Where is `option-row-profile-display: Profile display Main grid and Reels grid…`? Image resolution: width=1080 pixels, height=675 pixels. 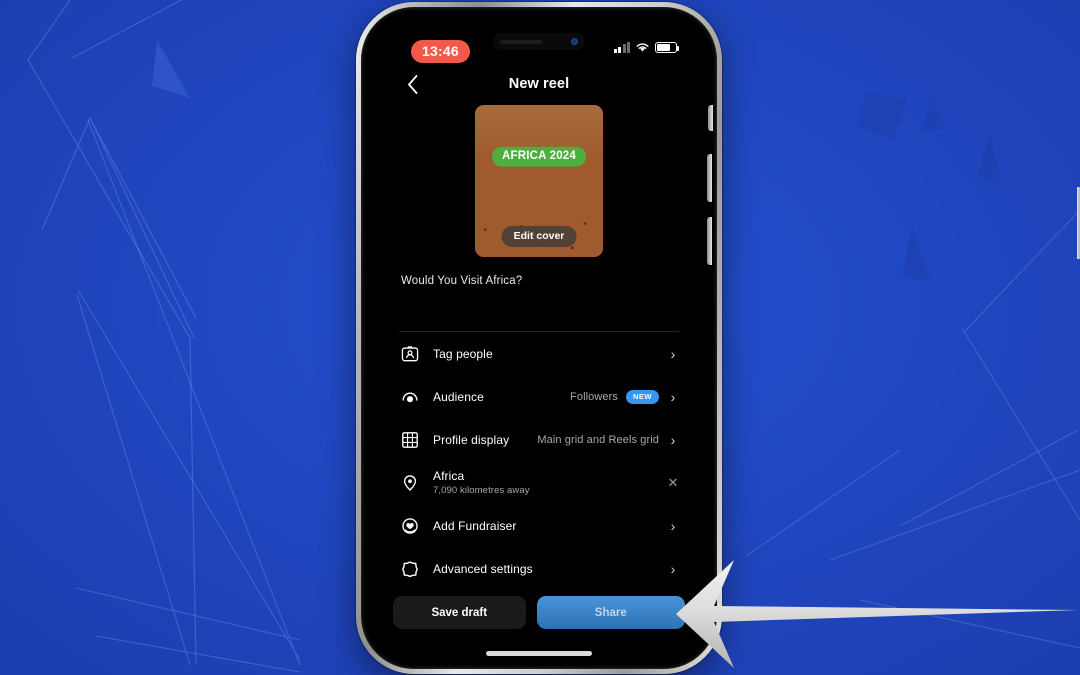
option-row-profile-display: Profile display Main grid and Reels grid… is located at coordinates (539, 439).